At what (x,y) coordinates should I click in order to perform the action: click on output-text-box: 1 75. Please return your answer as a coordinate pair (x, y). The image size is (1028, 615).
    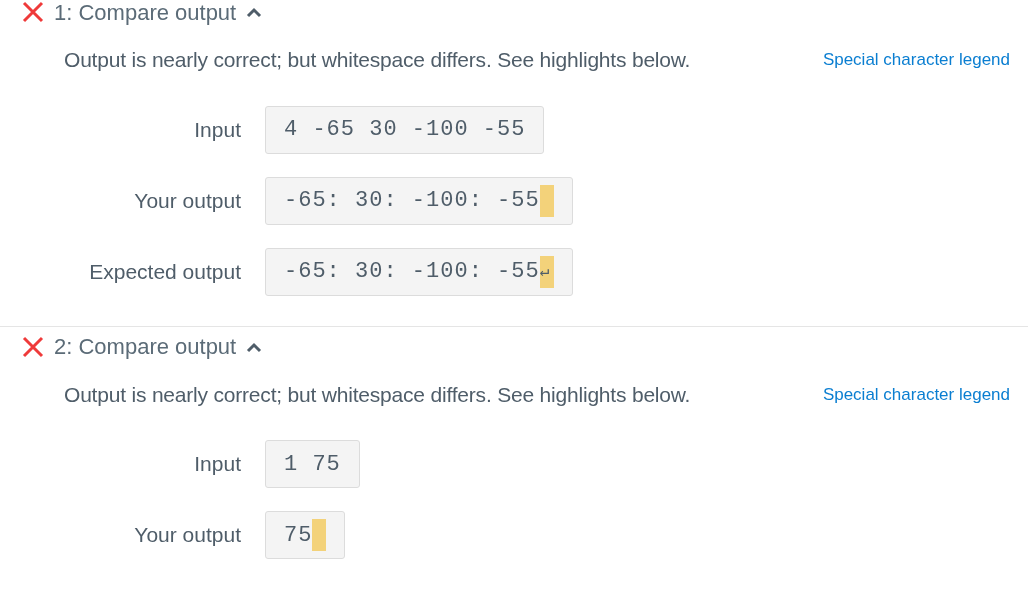
    Looking at the image, I should click on (312, 464).